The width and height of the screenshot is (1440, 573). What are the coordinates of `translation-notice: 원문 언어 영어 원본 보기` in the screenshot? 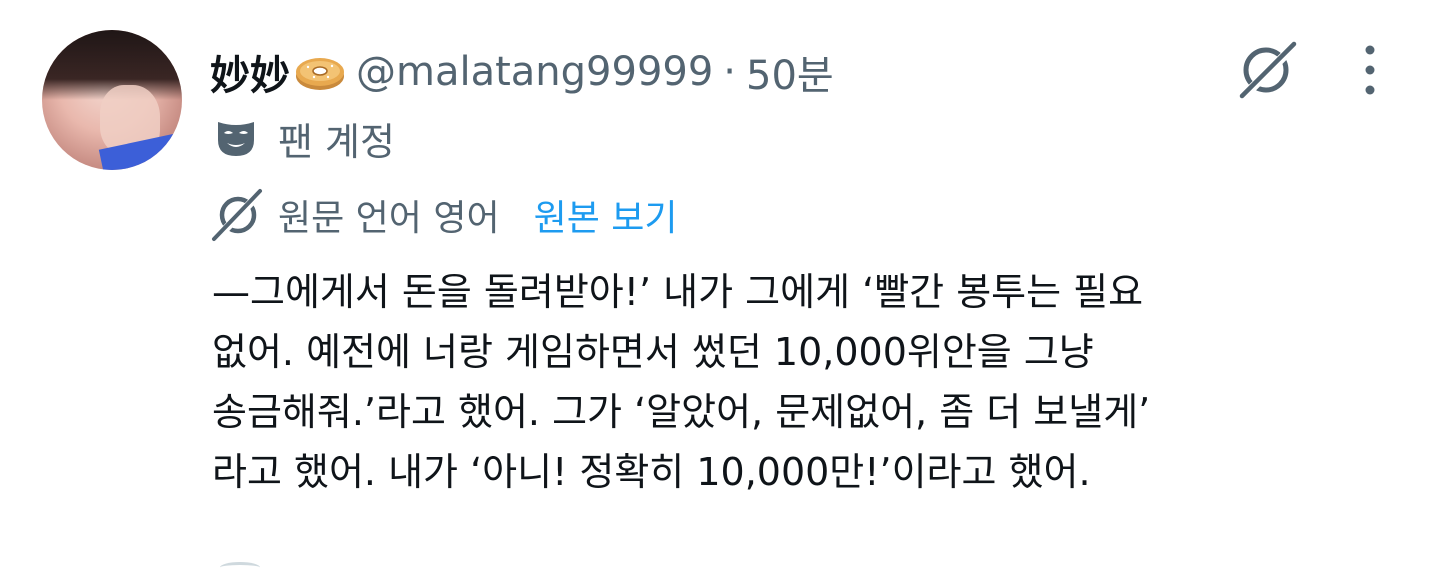 It's located at (444, 215).